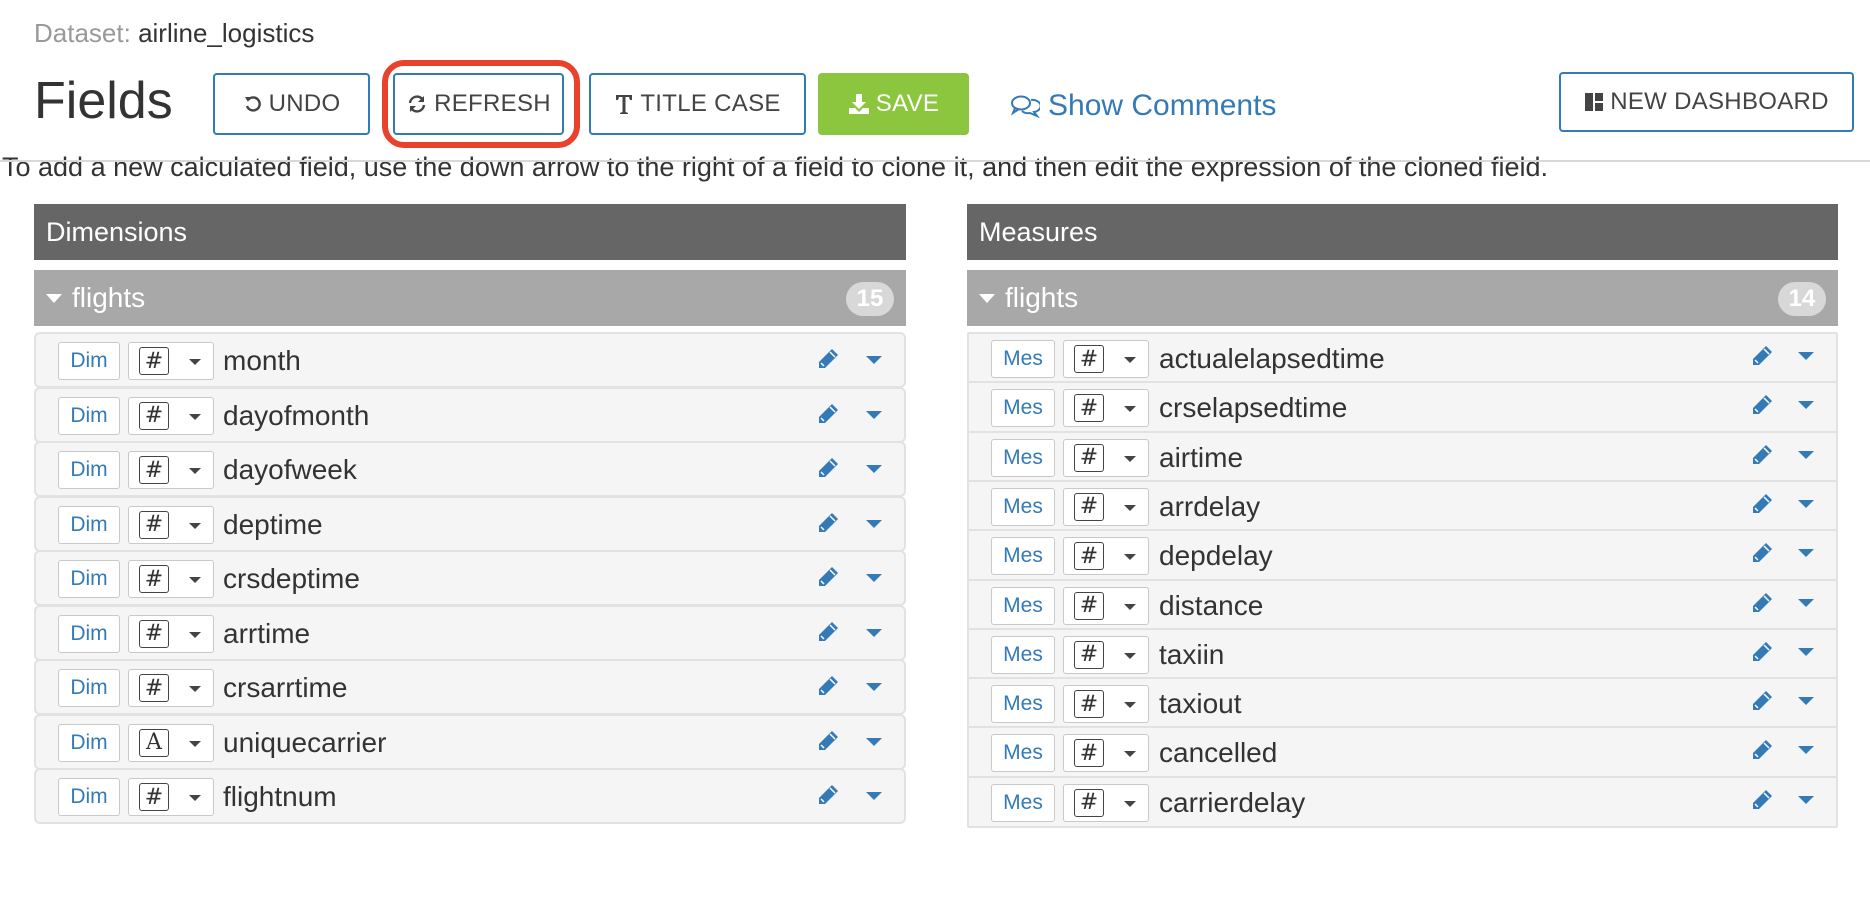  I want to click on new-dashboard-label: NEW DASHBOARD, so click(1719, 101).